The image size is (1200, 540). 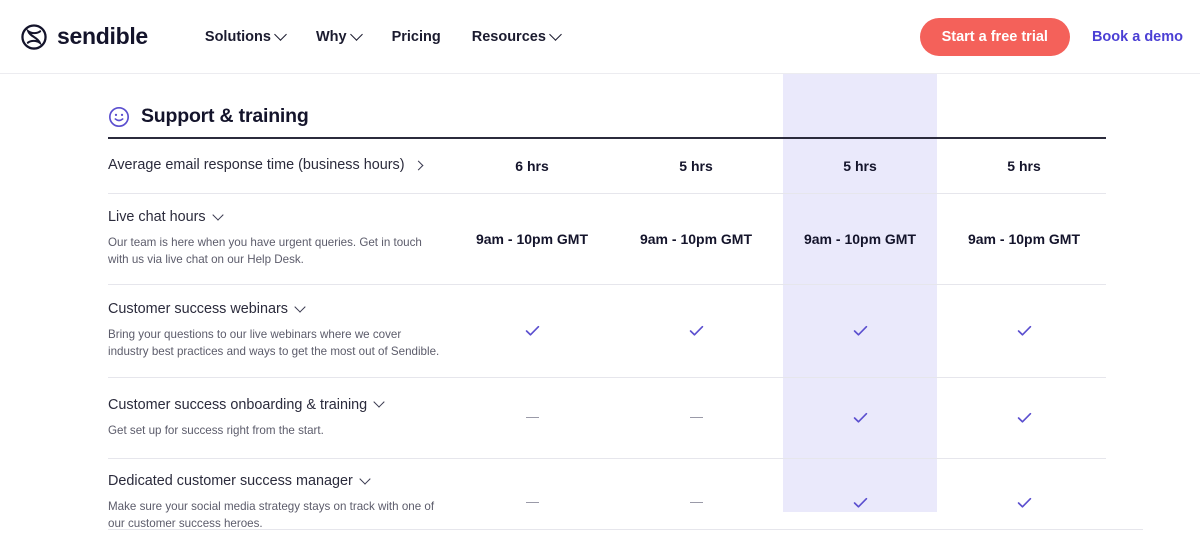 What do you see at coordinates (419, 165) in the screenshot?
I see `chevron-right-icon` at bounding box center [419, 165].